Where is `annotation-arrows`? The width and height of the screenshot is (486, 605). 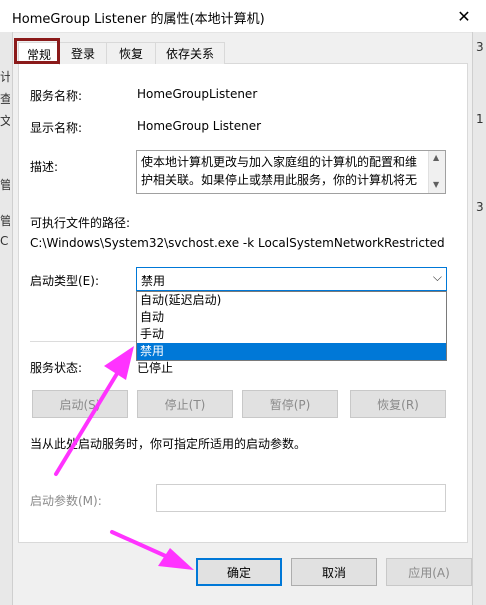 annotation-arrows is located at coordinates (124, 458).